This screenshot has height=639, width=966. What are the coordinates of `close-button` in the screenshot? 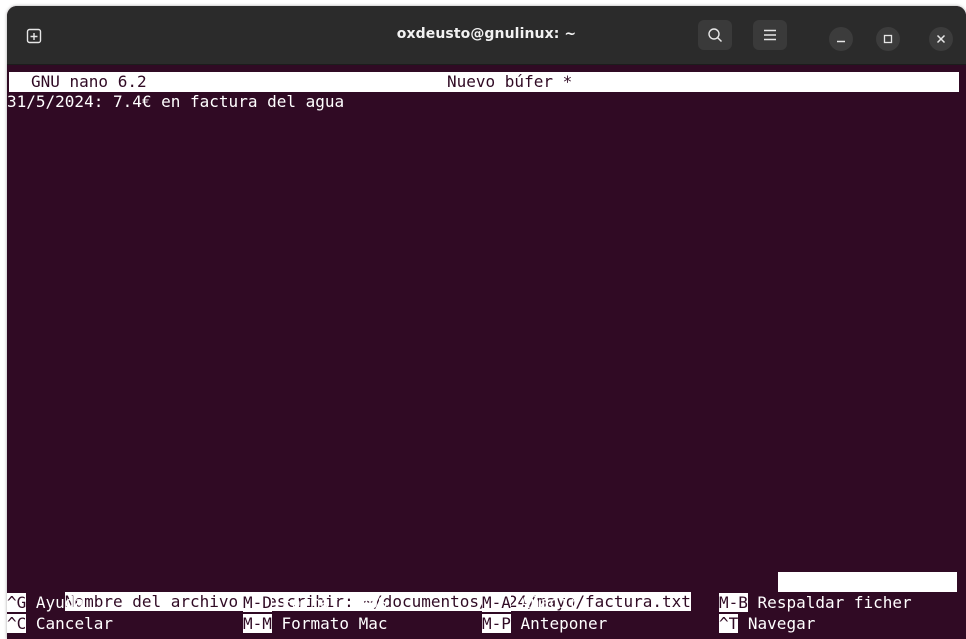 It's located at (941, 39).